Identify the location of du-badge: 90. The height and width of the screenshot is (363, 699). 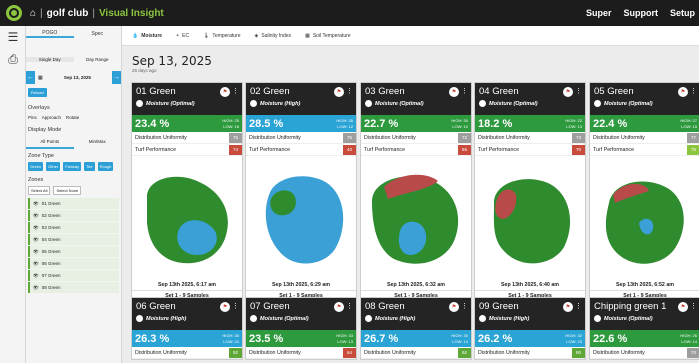
(578, 352).